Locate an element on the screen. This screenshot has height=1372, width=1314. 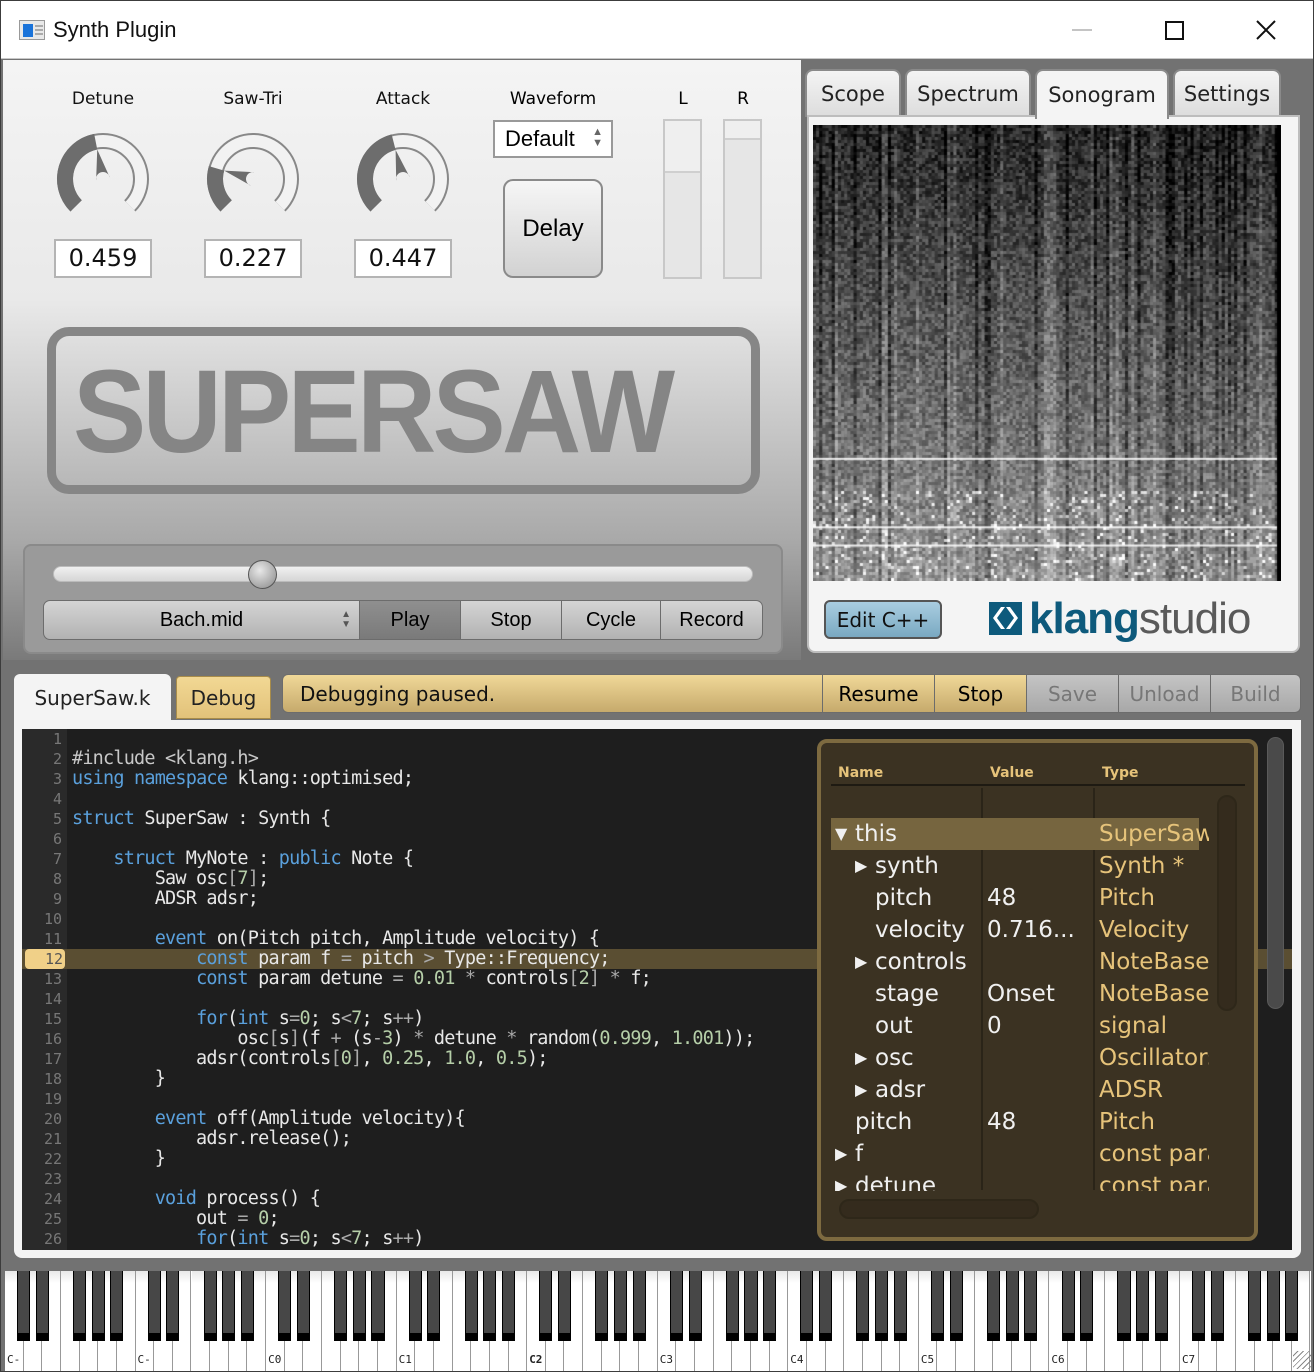
saw-tri-value: 0.227 is located at coordinates (253, 258).